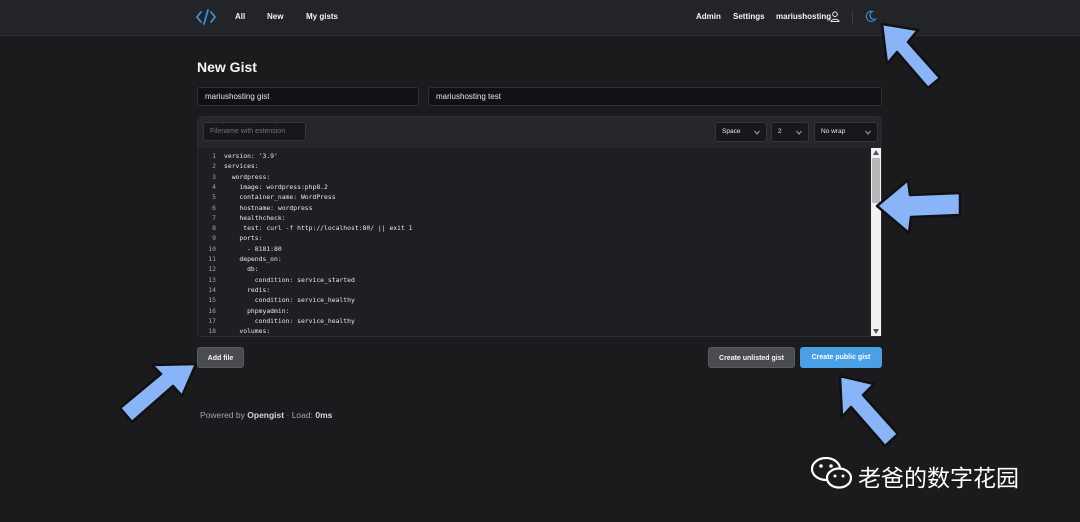 The height and width of the screenshot is (522, 1080). What do you see at coordinates (289, 280) in the screenshot?
I see `code-line-text: condition: service_started` at bounding box center [289, 280].